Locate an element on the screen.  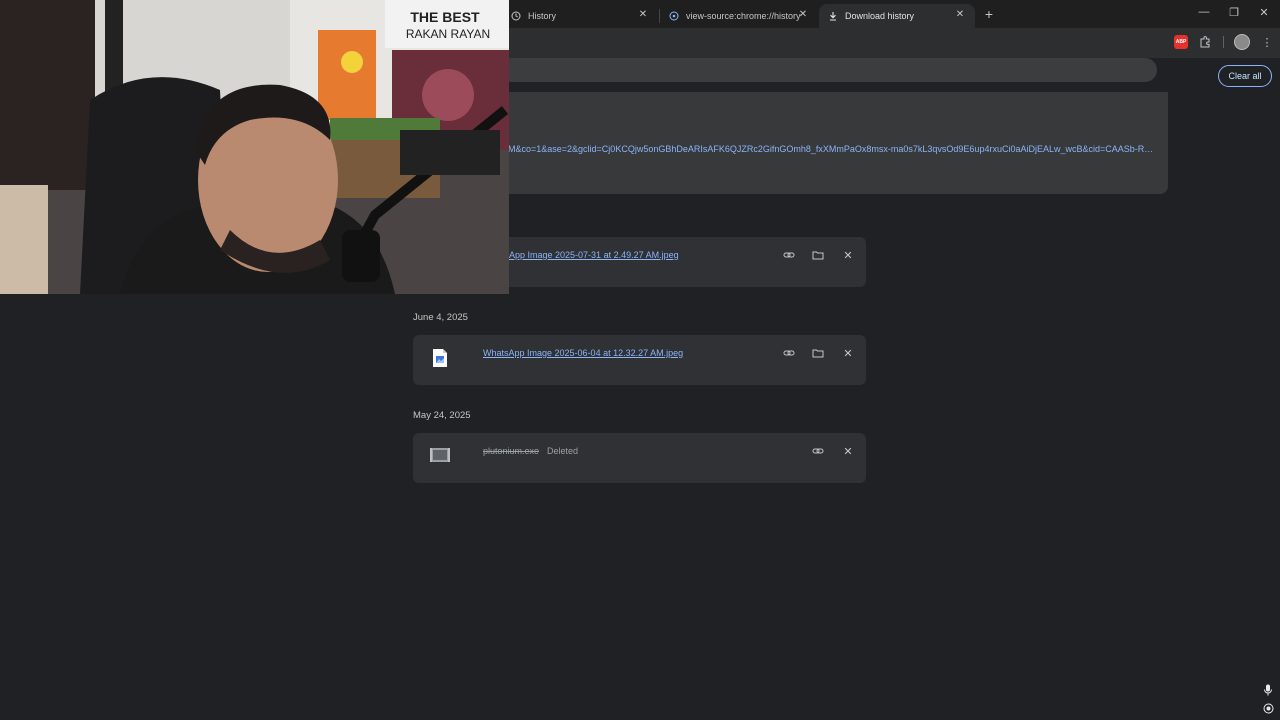
globe-icon is located at coordinates (674, 16).